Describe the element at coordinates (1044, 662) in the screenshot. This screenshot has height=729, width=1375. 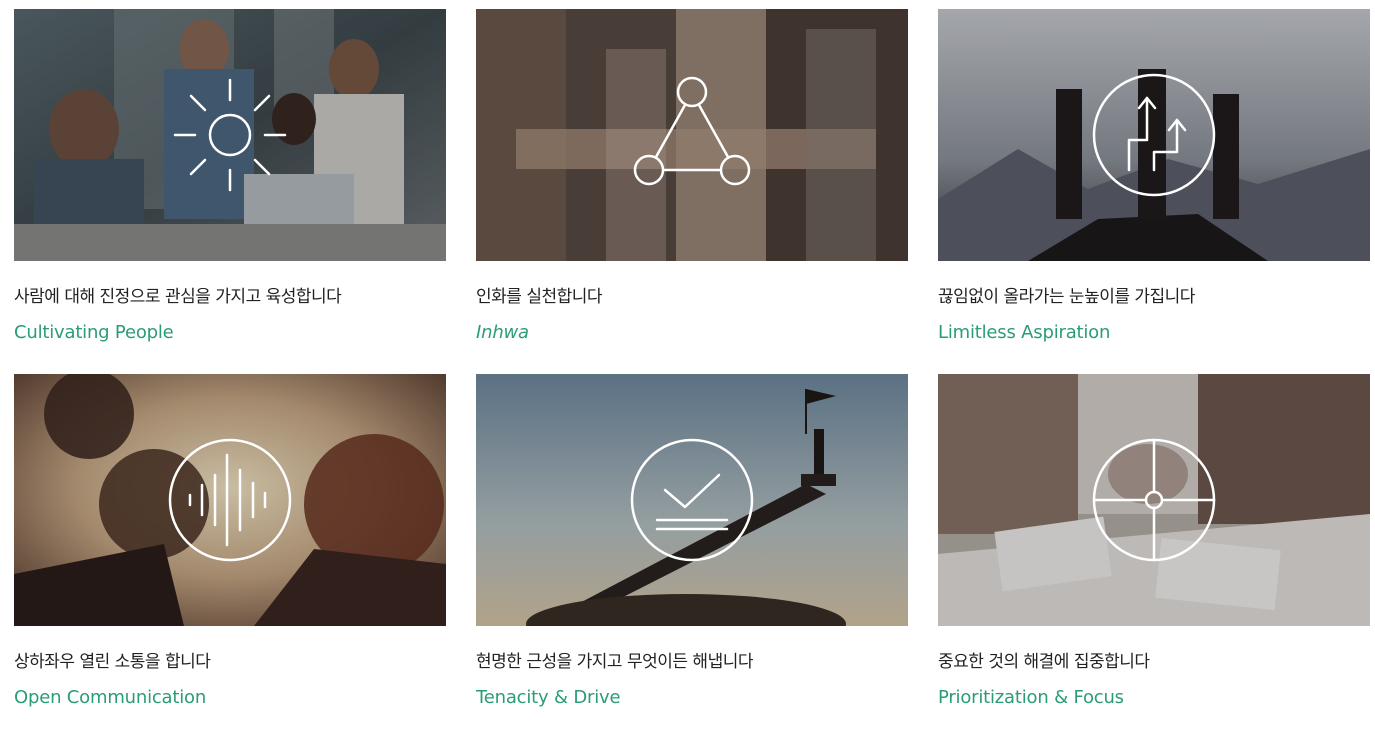
I see `value-korean-title: 중요한 것의 해결에 집중합니다` at that location.